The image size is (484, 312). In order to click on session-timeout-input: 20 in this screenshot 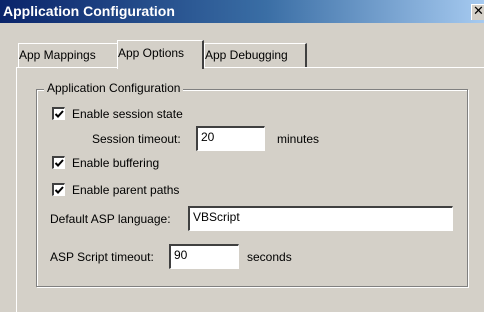, I will do `click(230, 138)`.